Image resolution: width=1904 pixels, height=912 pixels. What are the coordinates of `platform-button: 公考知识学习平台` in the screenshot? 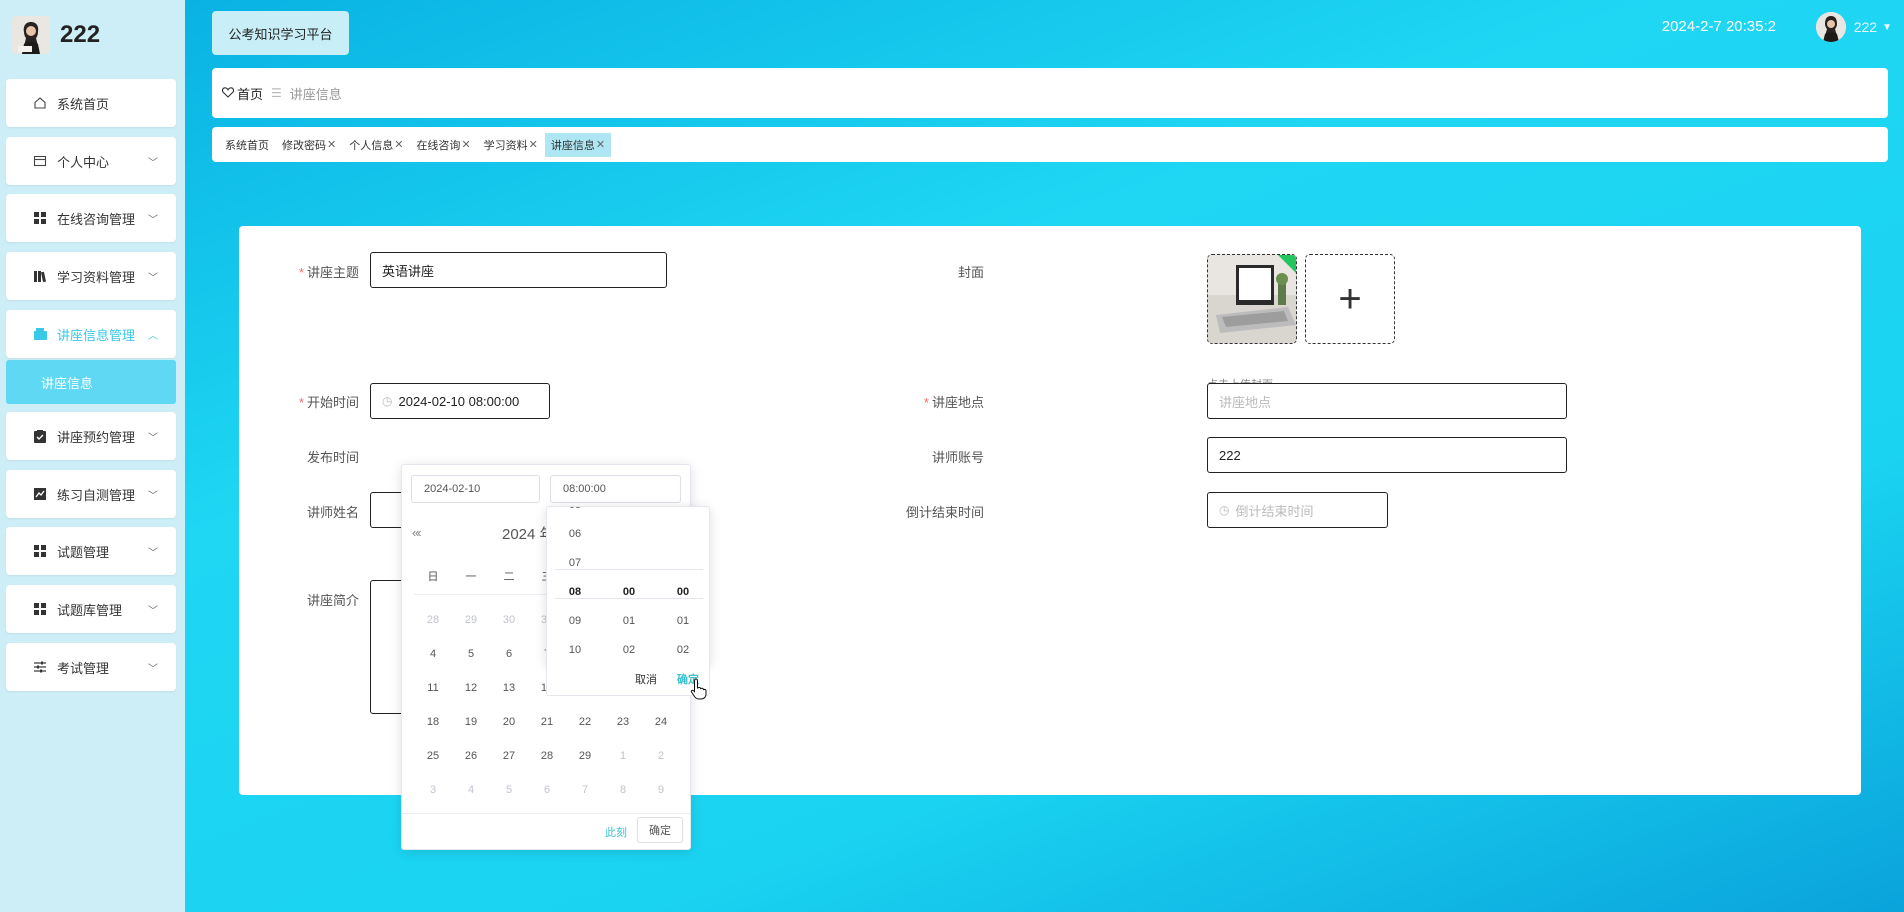 It's located at (280, 33).